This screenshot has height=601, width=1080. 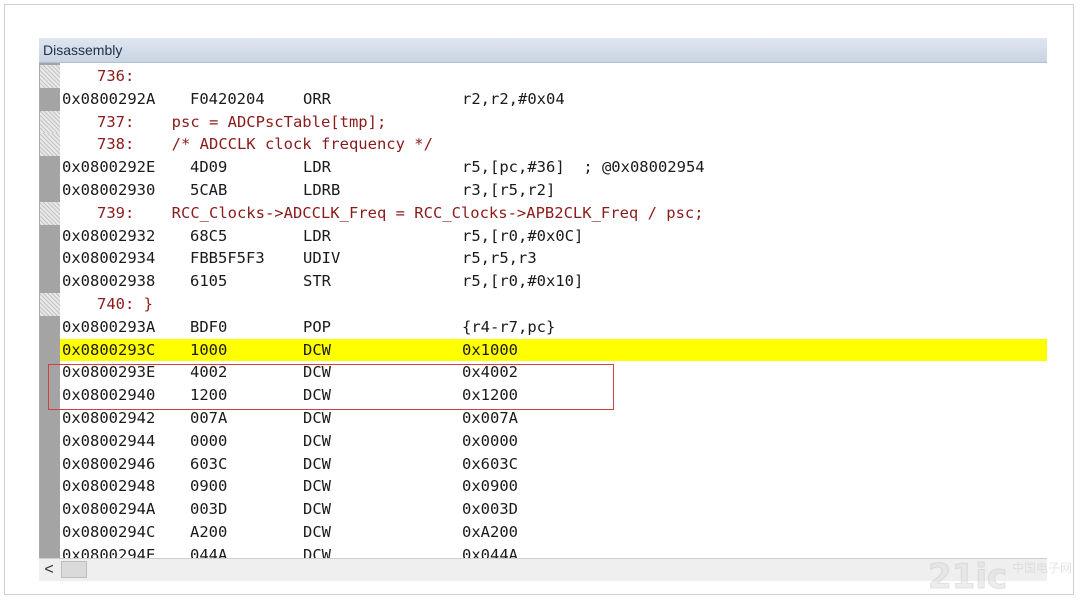 I want to click on opcode: 1000, so click(x=209, y=349).